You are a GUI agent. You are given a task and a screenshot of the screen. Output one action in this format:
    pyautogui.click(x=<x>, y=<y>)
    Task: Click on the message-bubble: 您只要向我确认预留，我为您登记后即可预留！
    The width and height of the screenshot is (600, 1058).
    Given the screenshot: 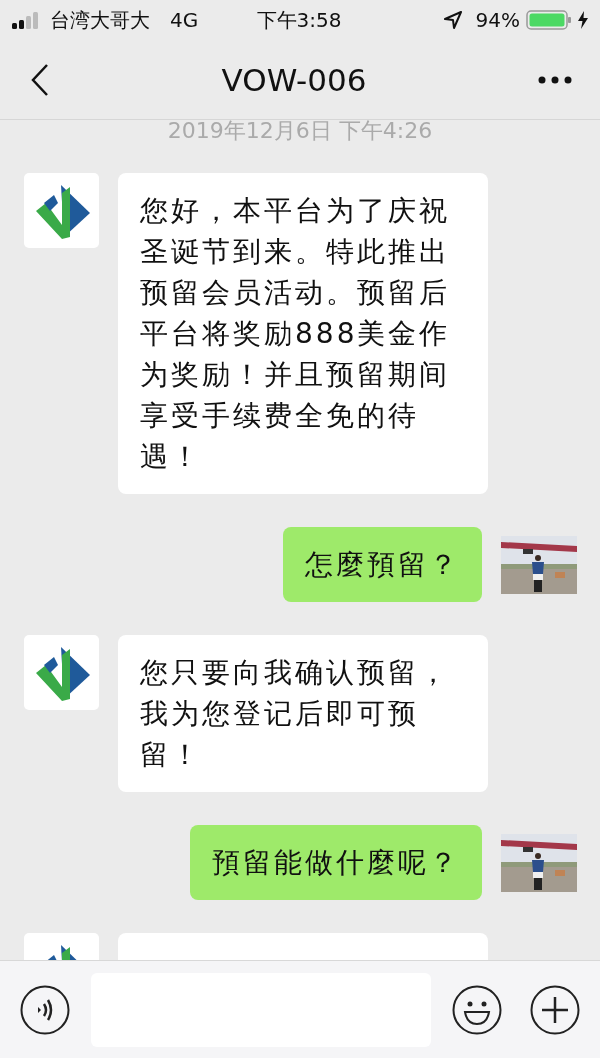 What is the action you would take?
    pyautogui.click(x=303, y=713)
    